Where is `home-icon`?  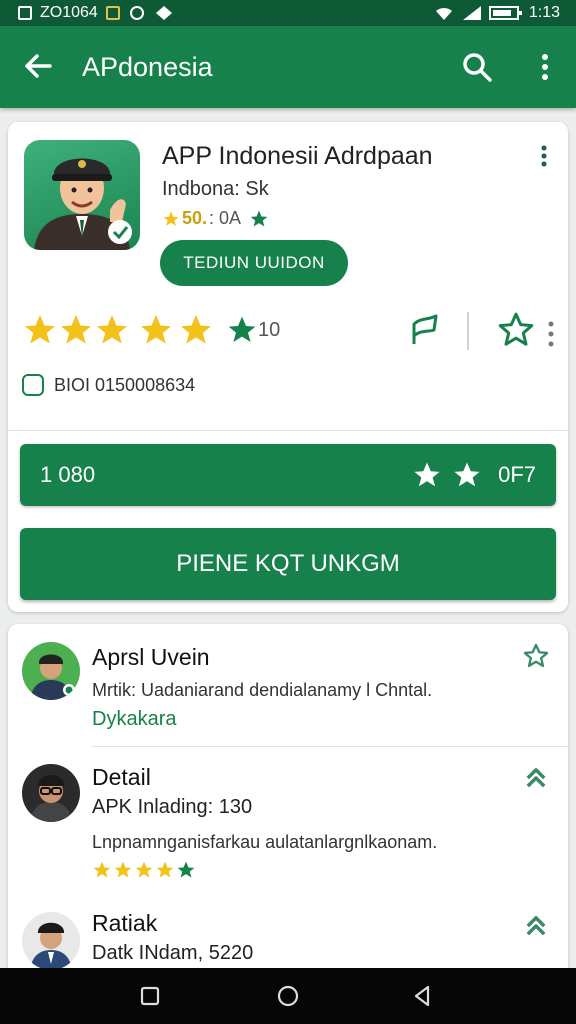
home-icon is located at coordinates (288, 996).